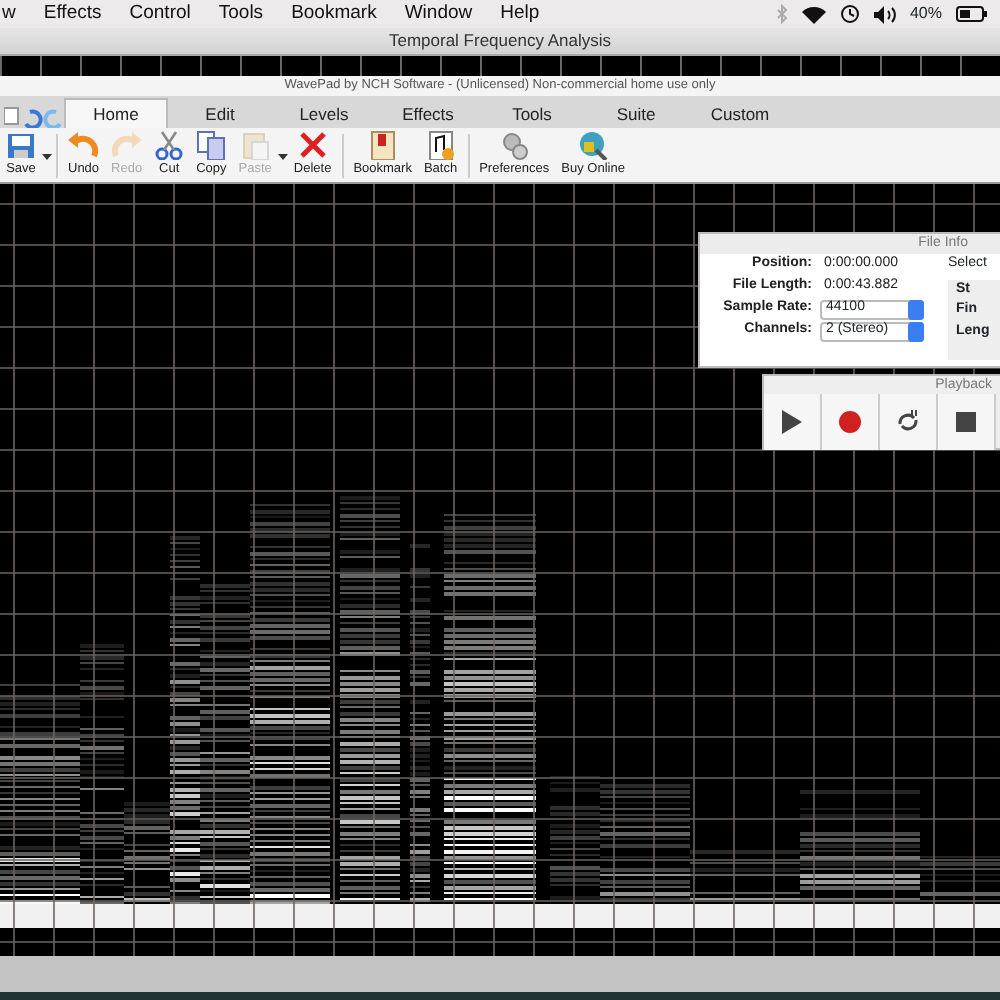  Describe the element at coordinates (813, 14) in the screenshot. I see `wifi-icon` at that location.